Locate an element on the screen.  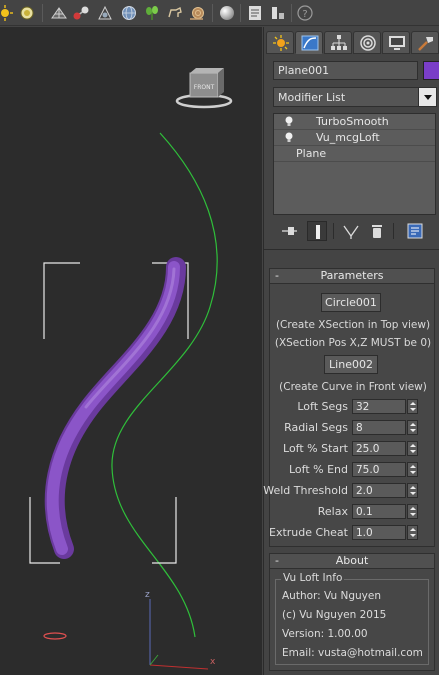
about-rollout-header: - About is located at coordinates (352, 561).